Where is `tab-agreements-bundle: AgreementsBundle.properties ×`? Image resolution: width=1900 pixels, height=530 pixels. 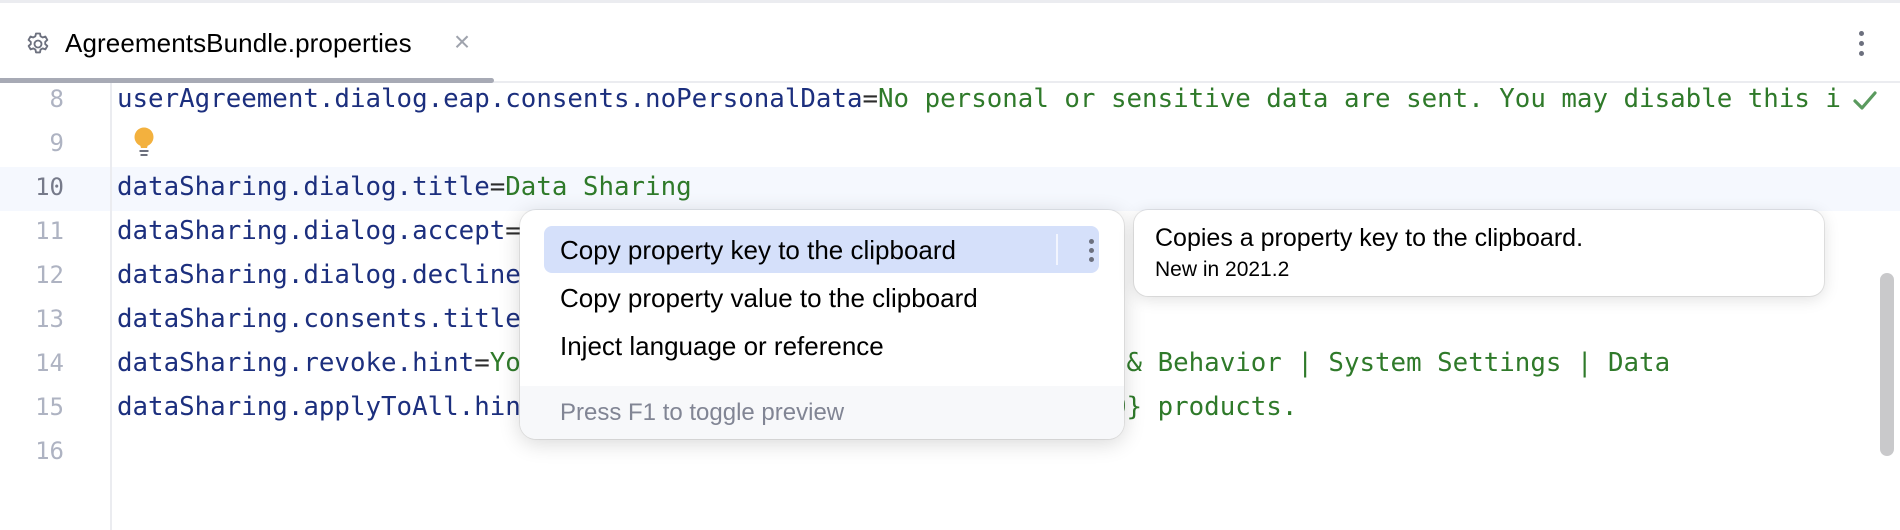
tab-agreements-bundle: AgreementsBundle.properties × is located at coordinates (247, 43).